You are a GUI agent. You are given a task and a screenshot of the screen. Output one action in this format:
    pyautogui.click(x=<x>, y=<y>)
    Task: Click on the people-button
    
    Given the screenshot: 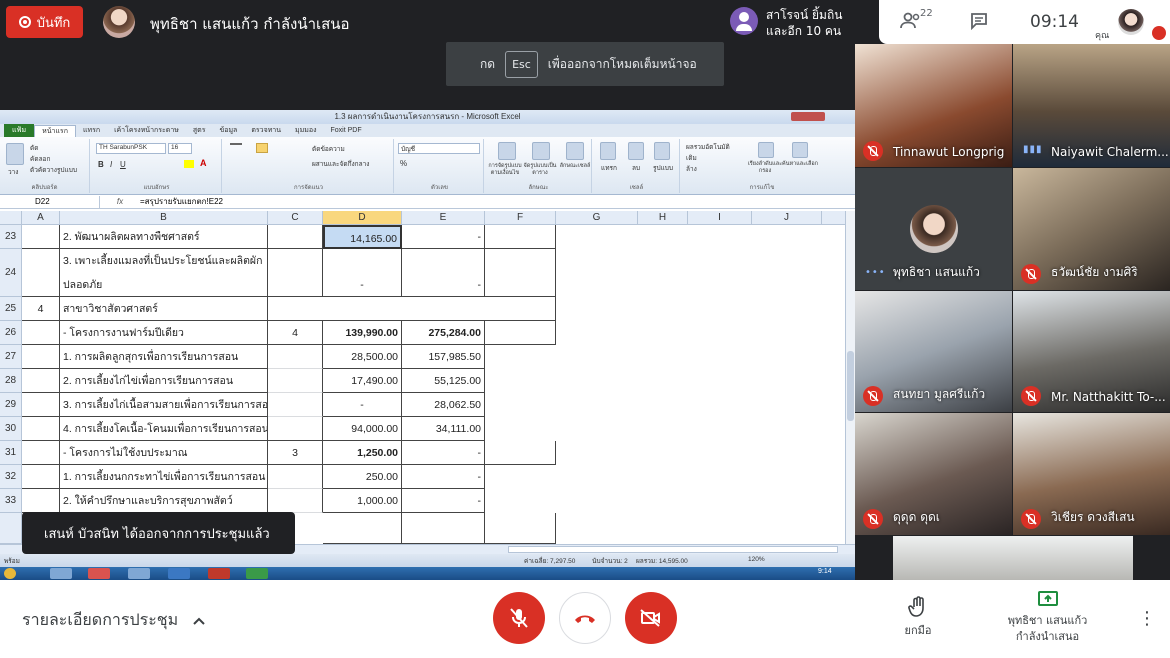 What is the action you would take?
    pyautogui.click(x=911, y=23)
    